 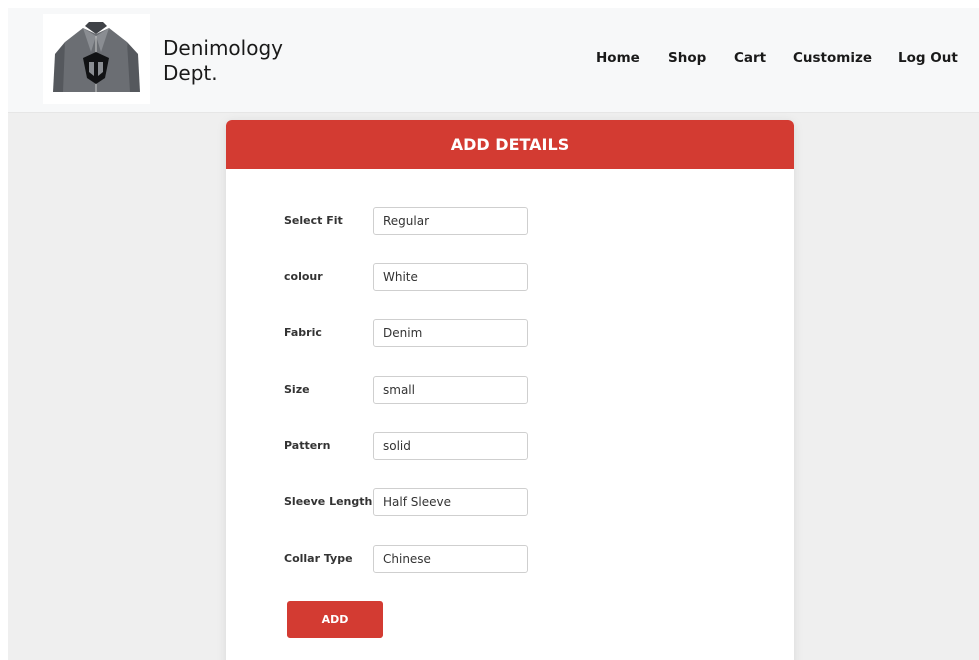 What do you see at coordinates (450, 333) in the screenshot?
I see `fabric-input` at bounding box center [450, 333].